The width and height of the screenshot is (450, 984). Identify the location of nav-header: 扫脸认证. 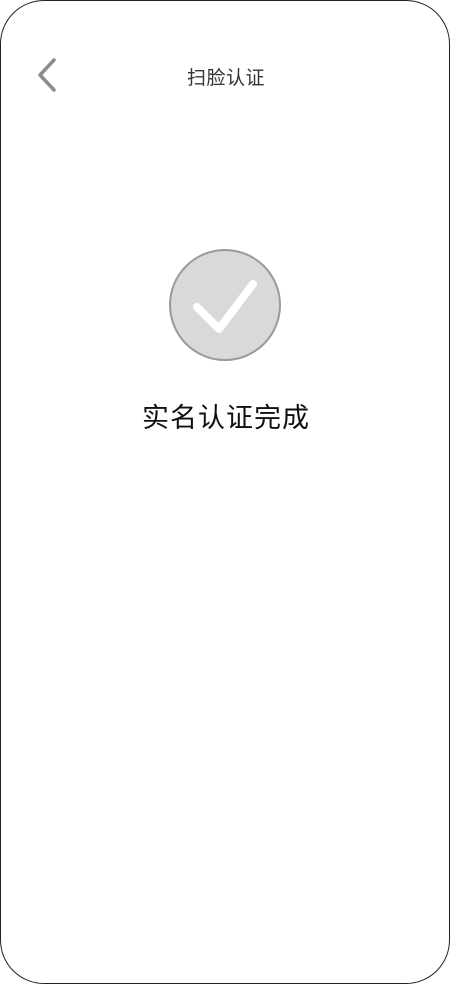
(225, 75).